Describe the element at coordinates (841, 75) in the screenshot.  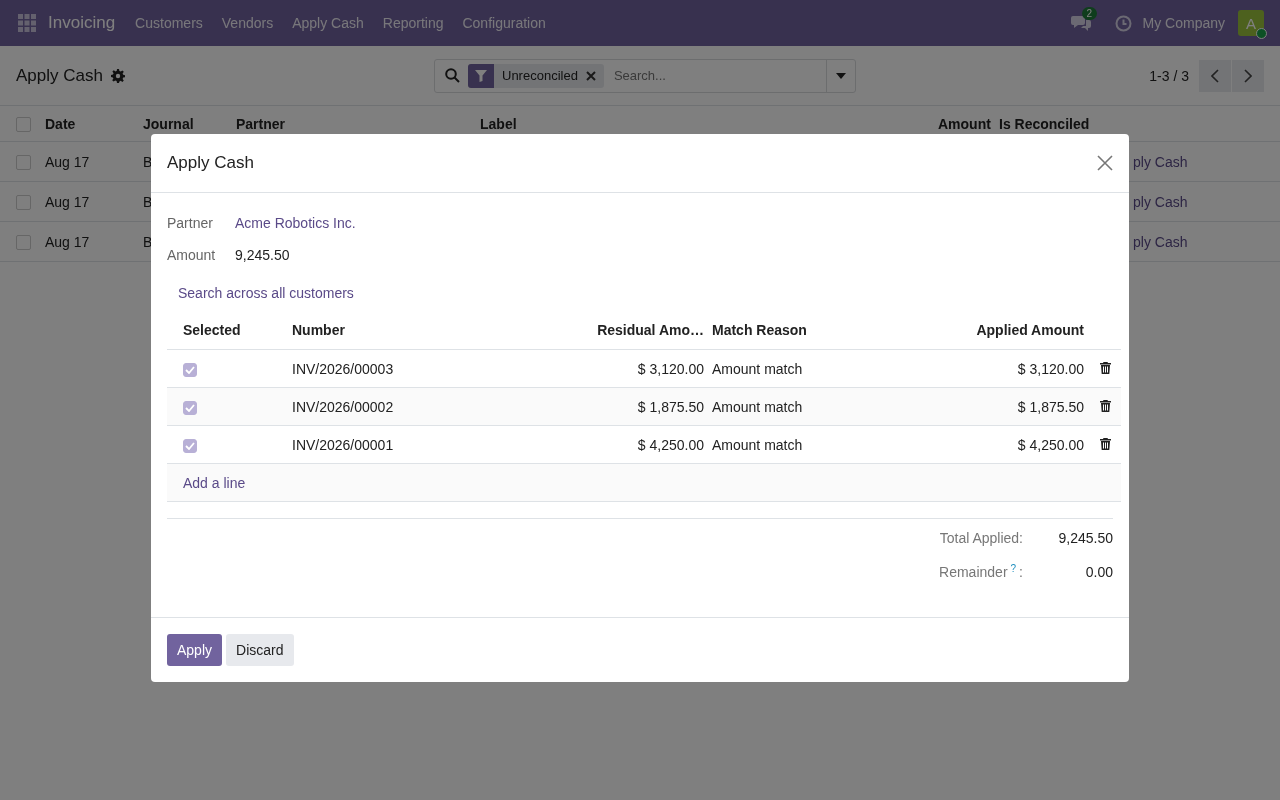
I see `caret-icon` at that location.